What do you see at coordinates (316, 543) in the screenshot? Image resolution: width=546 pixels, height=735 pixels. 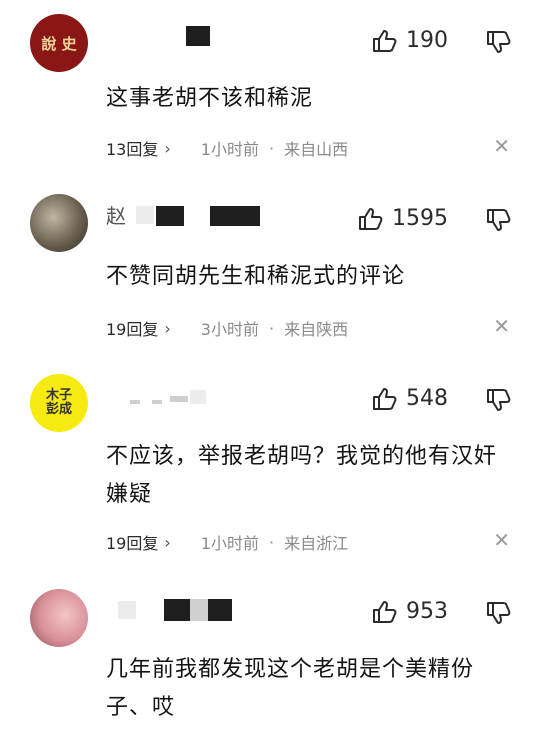 I see `location: 来自浙江` at bounding box center [316, 543].